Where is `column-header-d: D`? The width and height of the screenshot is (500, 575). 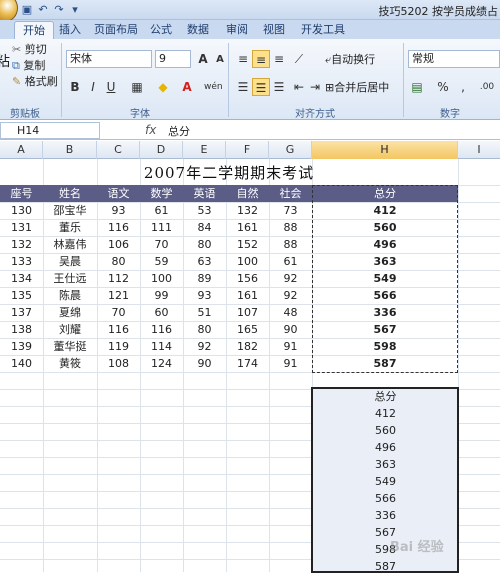 column-header-d: D is located at coordinates (161, 150).